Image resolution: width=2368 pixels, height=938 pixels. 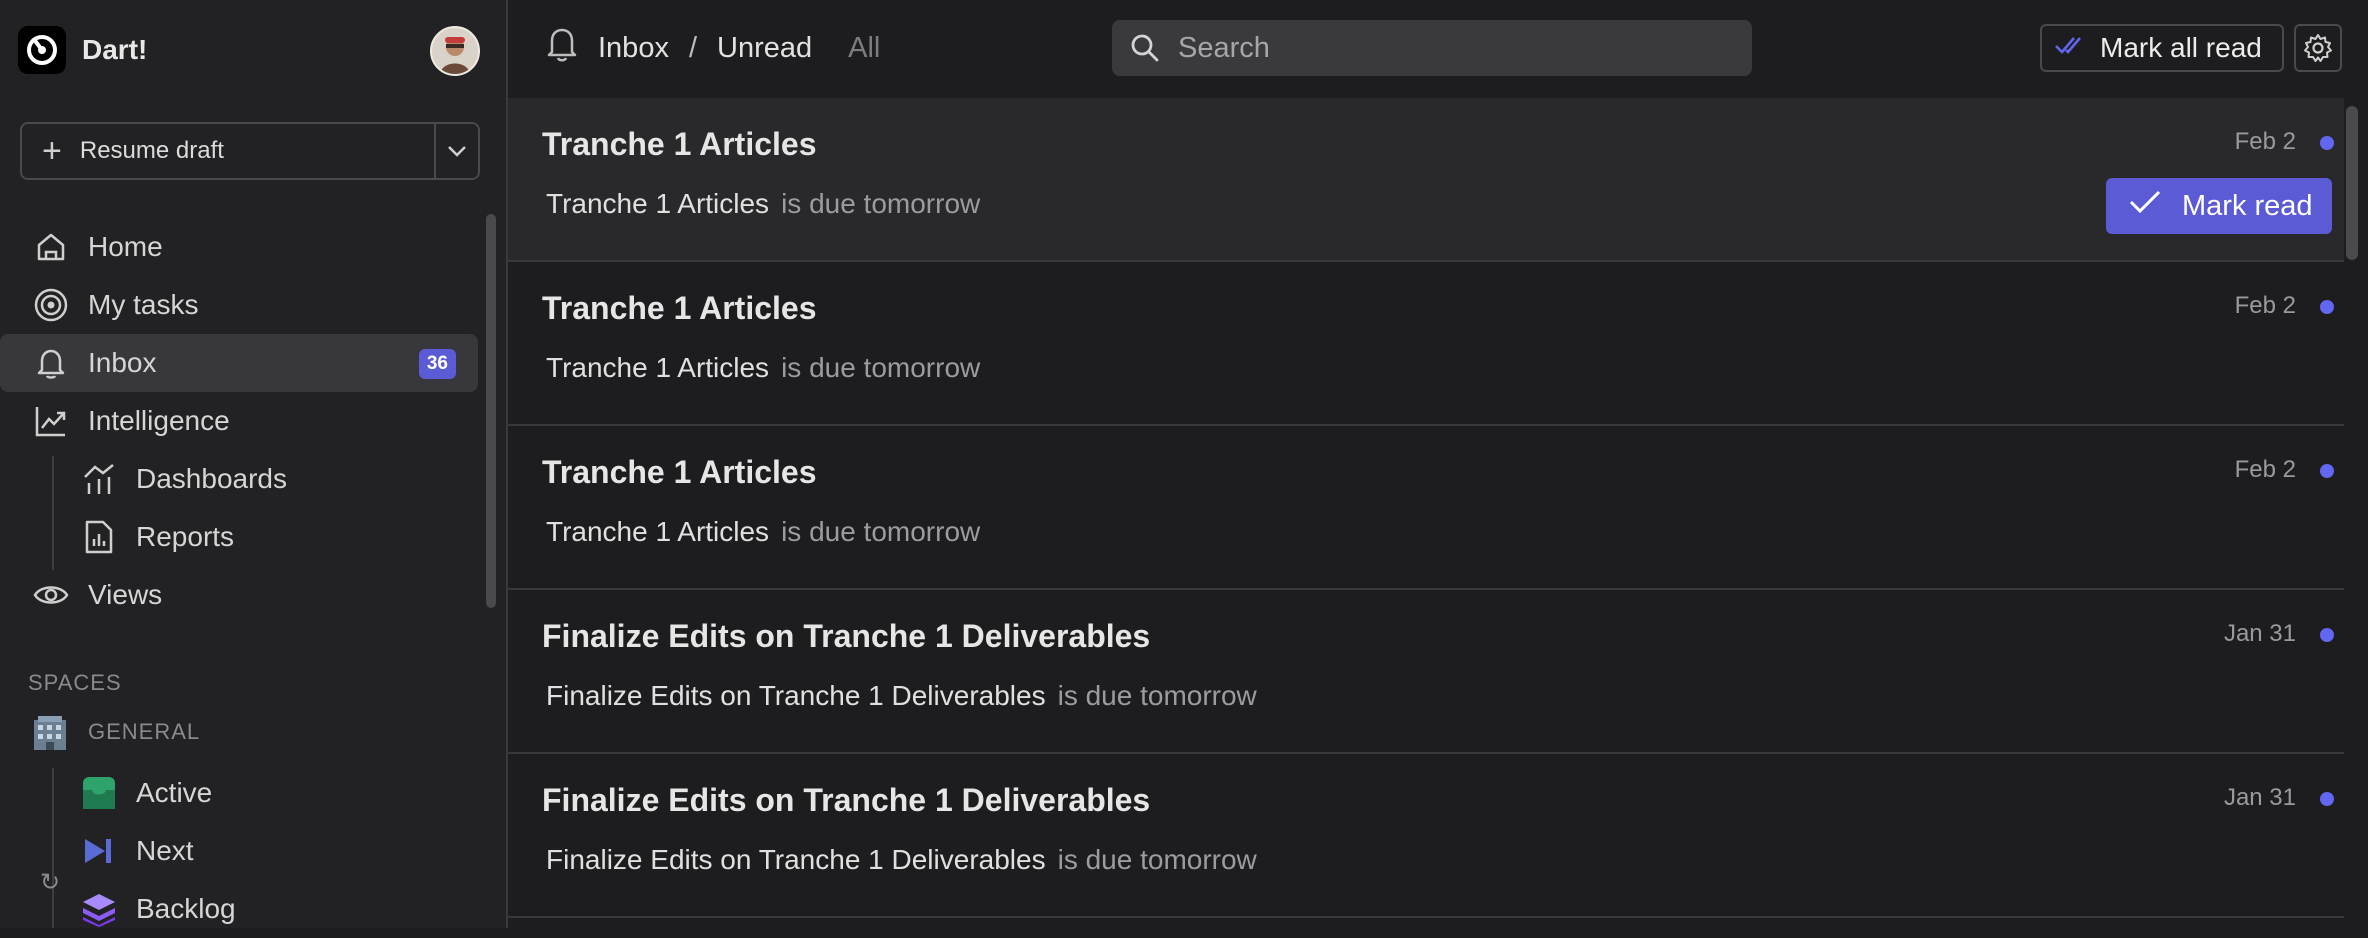 What do you see at coordinates (239, 305) in the screenshot?
I see `sidebar-item-my-tasks: My tasks` at bounding box center [239, 305].